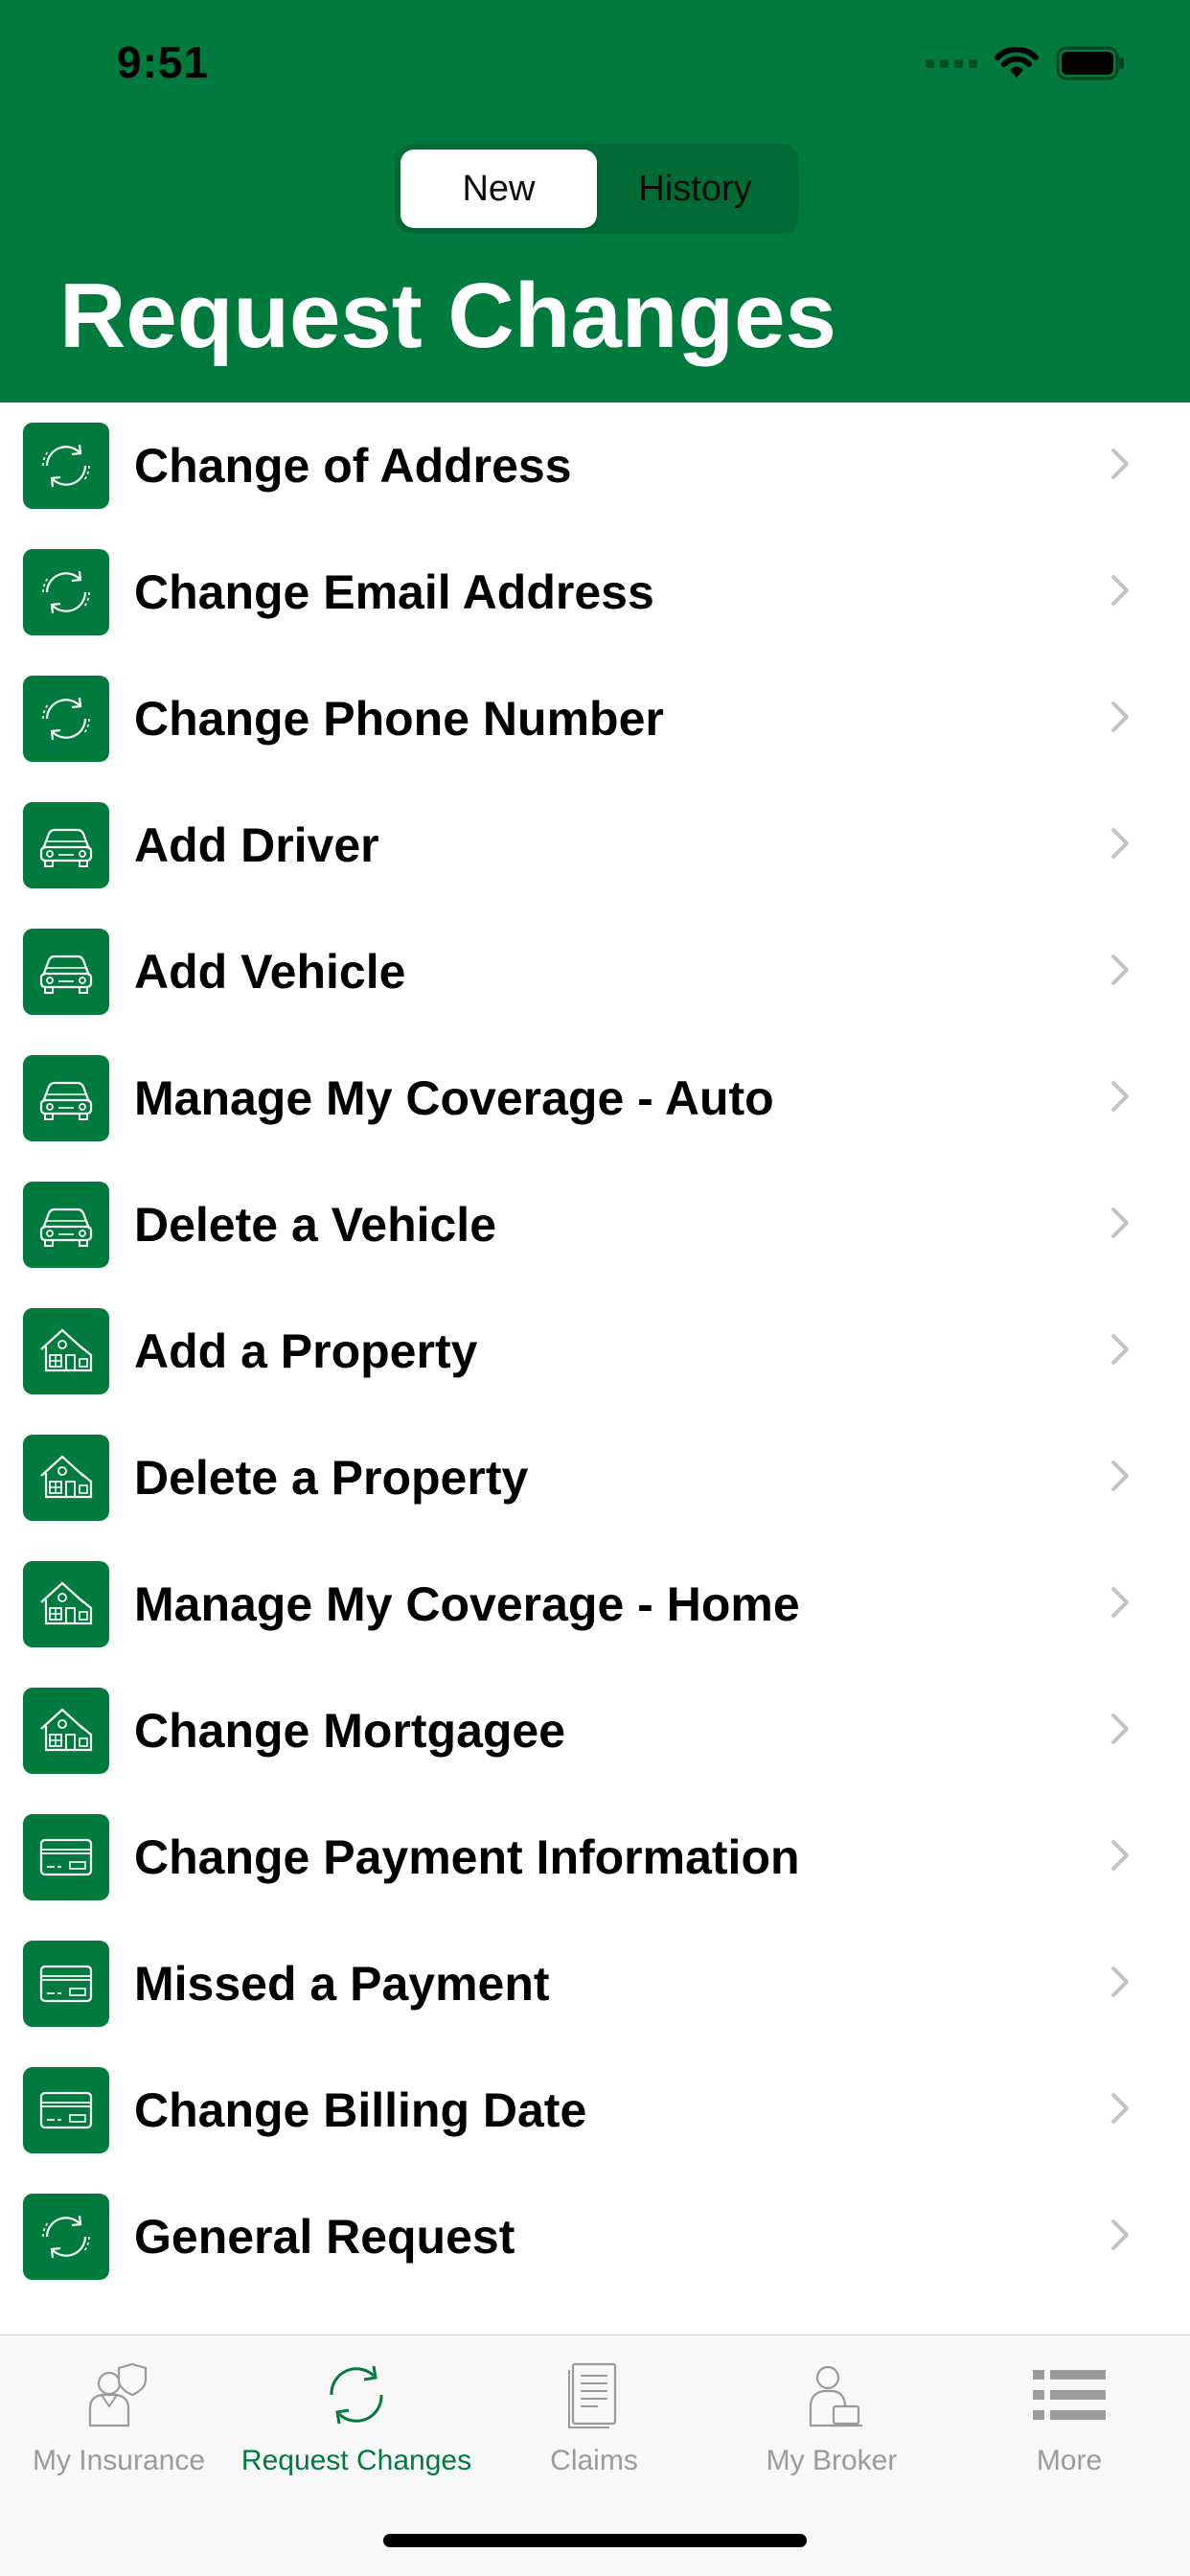 Image resolution: width=1190 pixels, height=2576 pixels. Describe the element at coordinates (595, 845) in the screenshot. I see `list-item-add-driver: Add Driver` at that location.